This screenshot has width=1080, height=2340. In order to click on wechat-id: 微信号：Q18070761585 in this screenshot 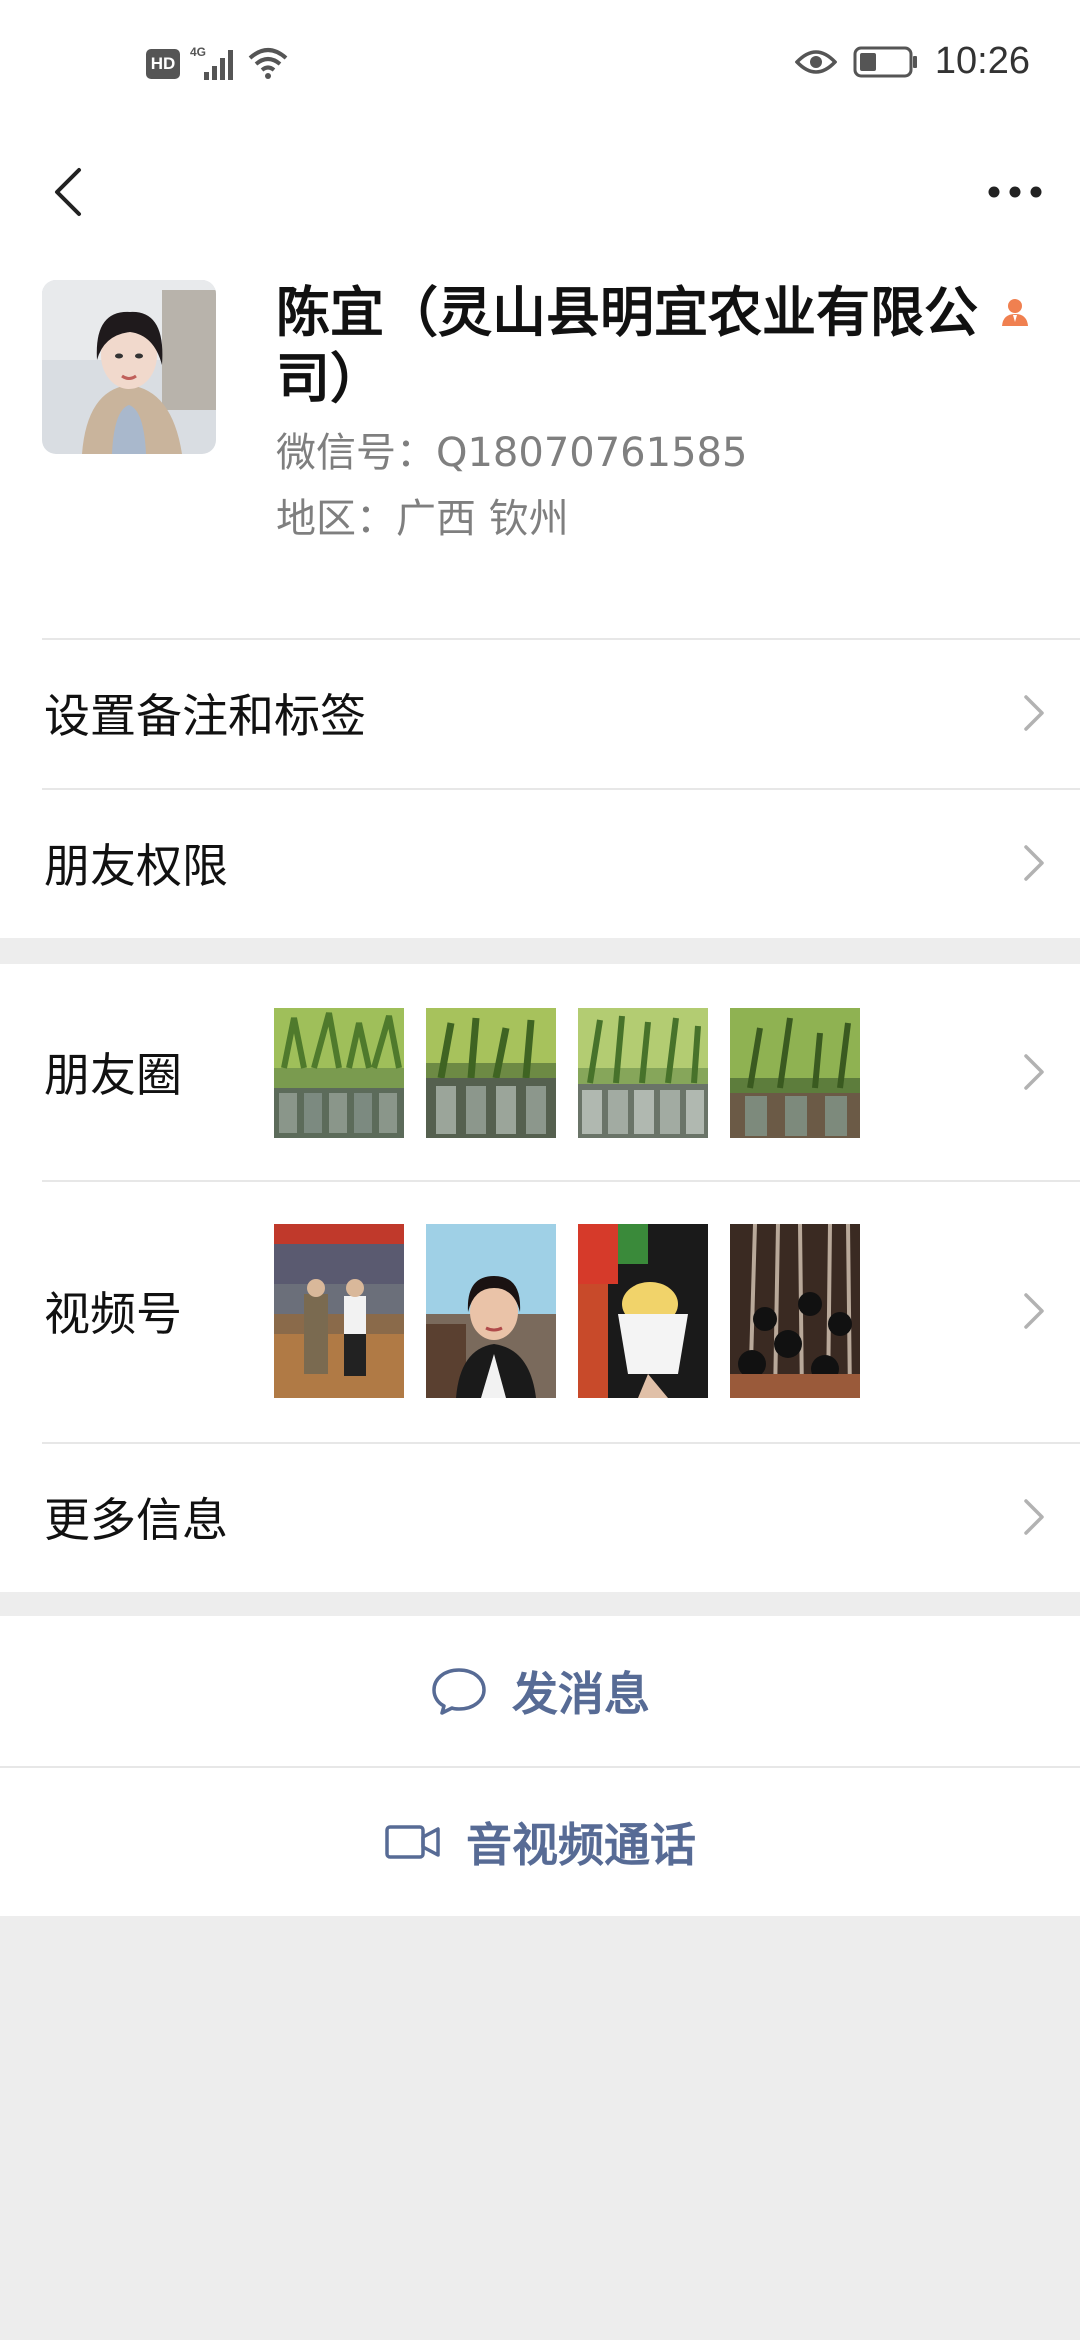, I will do `click(512, 453)`.